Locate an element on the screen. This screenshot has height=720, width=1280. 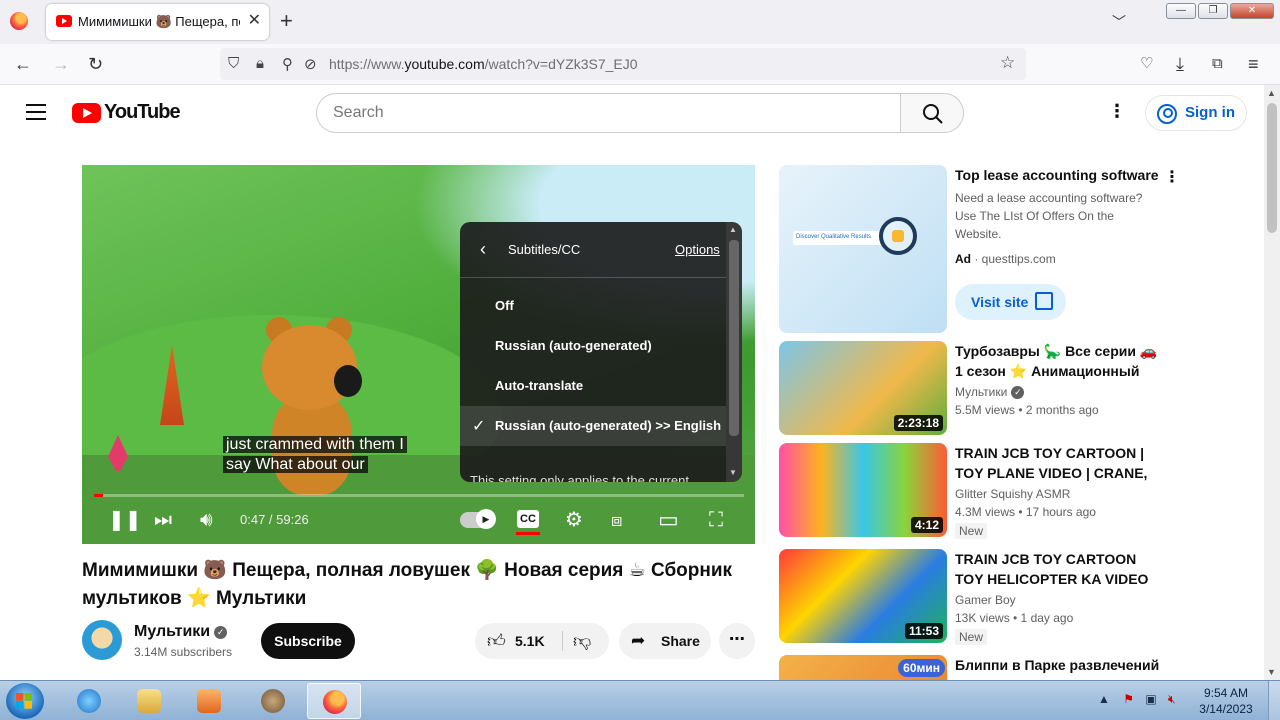
extensions-icon: ⧉ is located at coordinates (1217, 64).